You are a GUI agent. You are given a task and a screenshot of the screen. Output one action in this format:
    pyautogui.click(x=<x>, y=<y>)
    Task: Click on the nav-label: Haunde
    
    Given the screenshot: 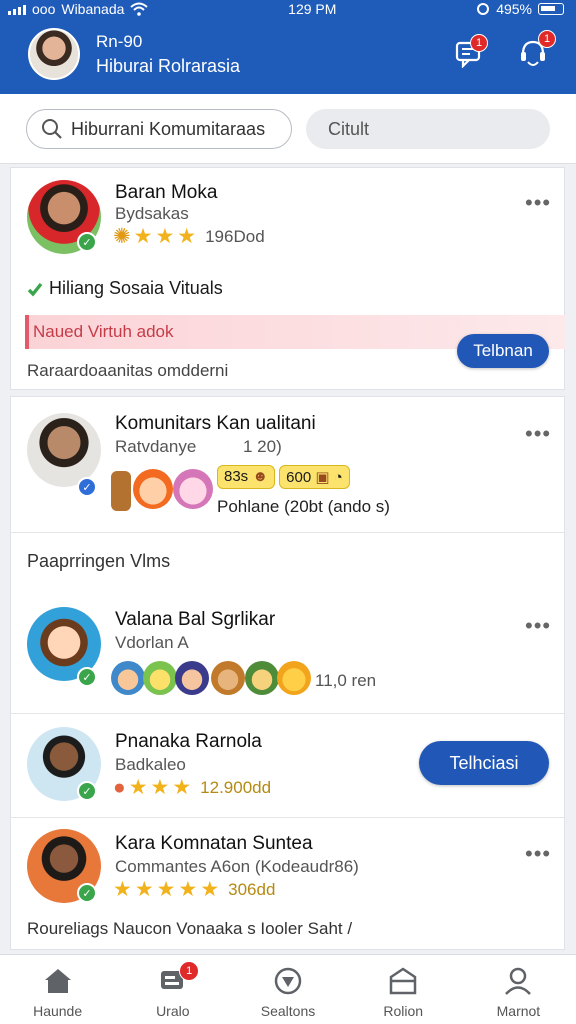 What is the action you would take?
    pyautogui.click(x=58, y=1011)
    